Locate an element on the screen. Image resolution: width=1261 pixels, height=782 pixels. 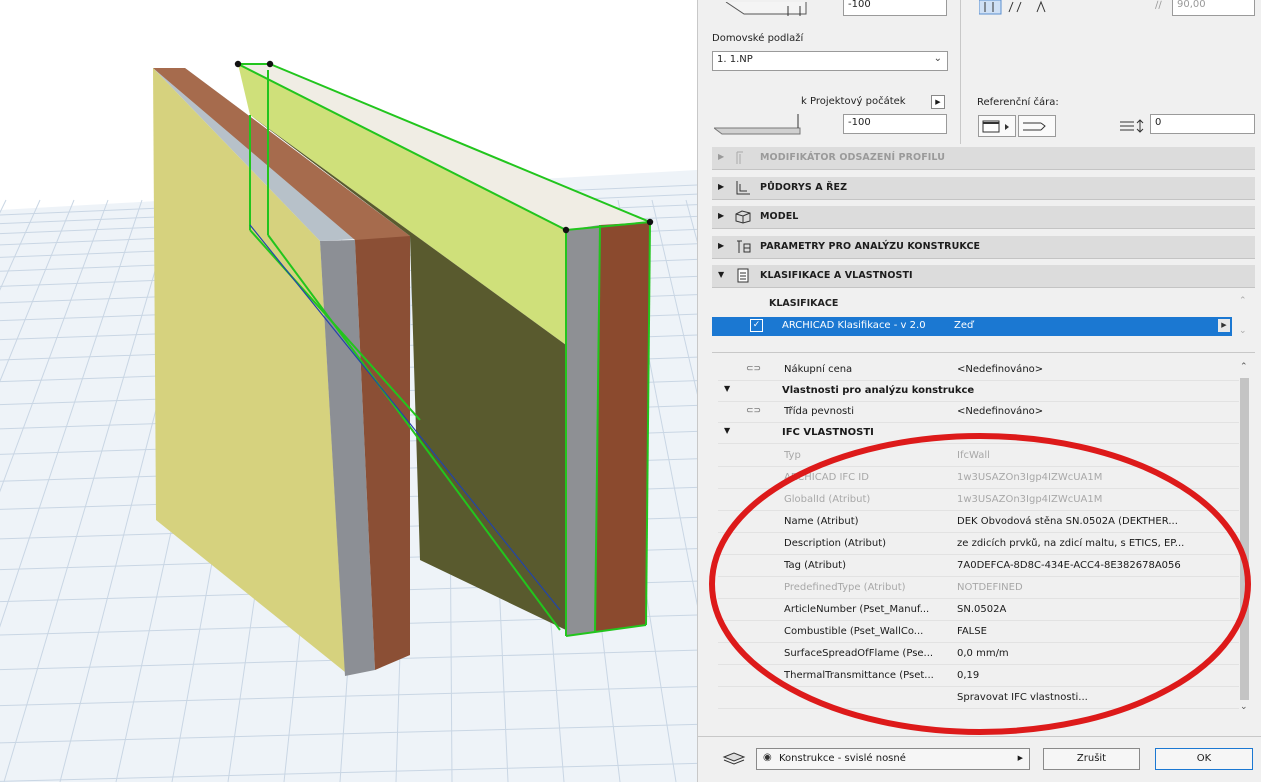
slant-angle-field: 90,00 is located at coordinates (1213, 8).